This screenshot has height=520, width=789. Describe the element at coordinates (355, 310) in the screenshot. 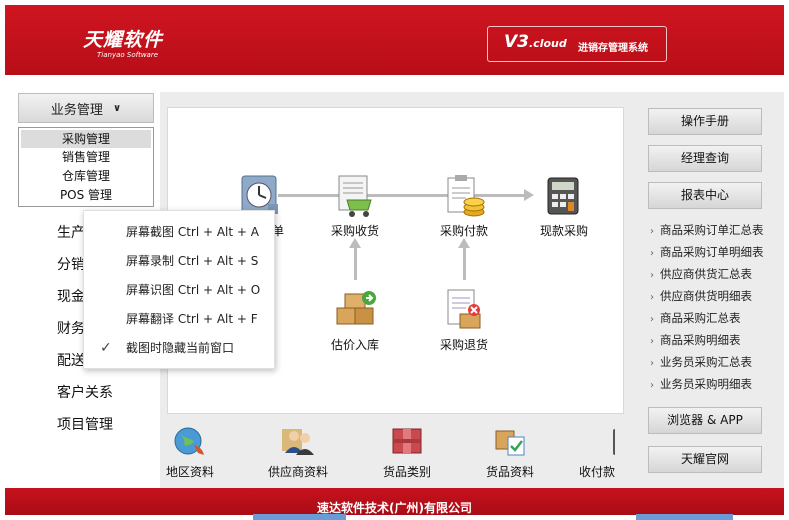

I see `boxes-icon` at that location.